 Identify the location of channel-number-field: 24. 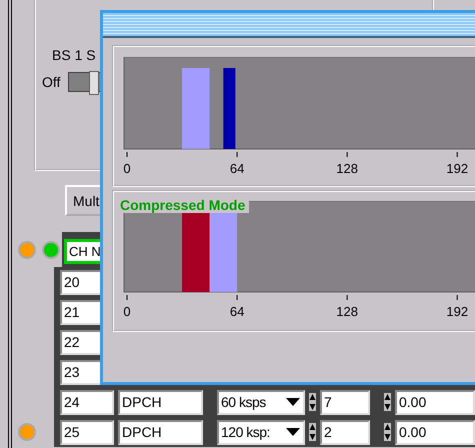
(87, 402).